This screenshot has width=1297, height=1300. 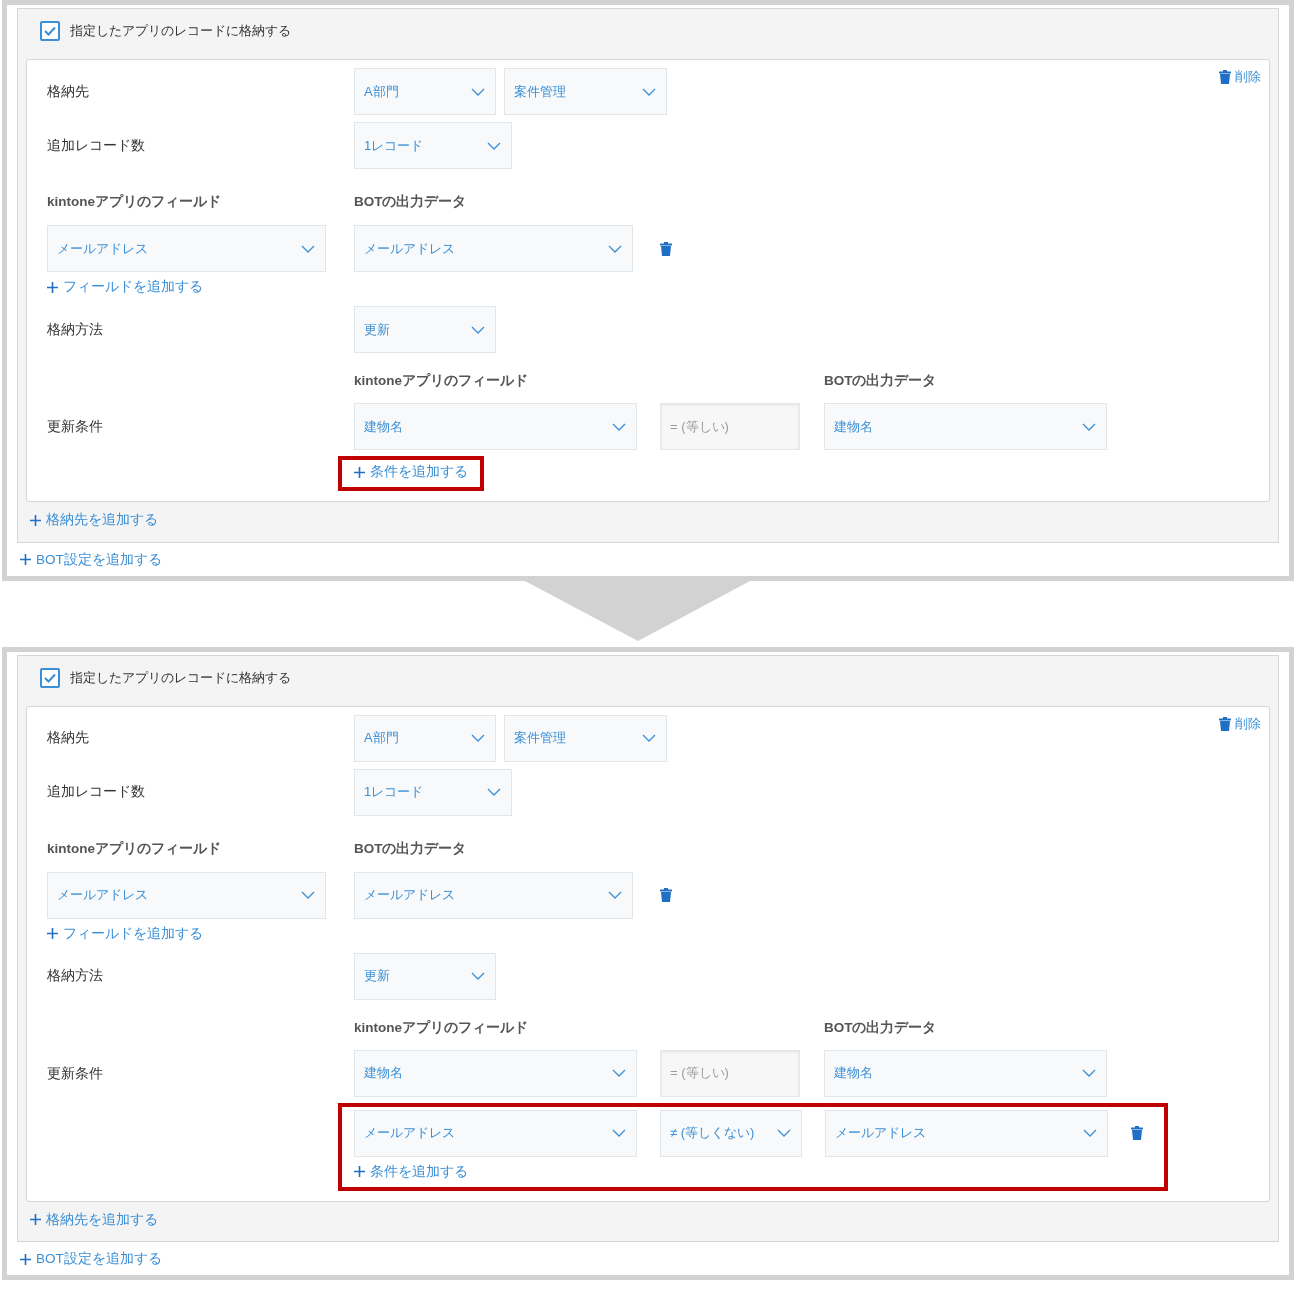 What do you see at coordinates (731, 1133) in the screenshot?
I see `operator-select: ≠ (等しくない)` at bounding box center [731, 1133].